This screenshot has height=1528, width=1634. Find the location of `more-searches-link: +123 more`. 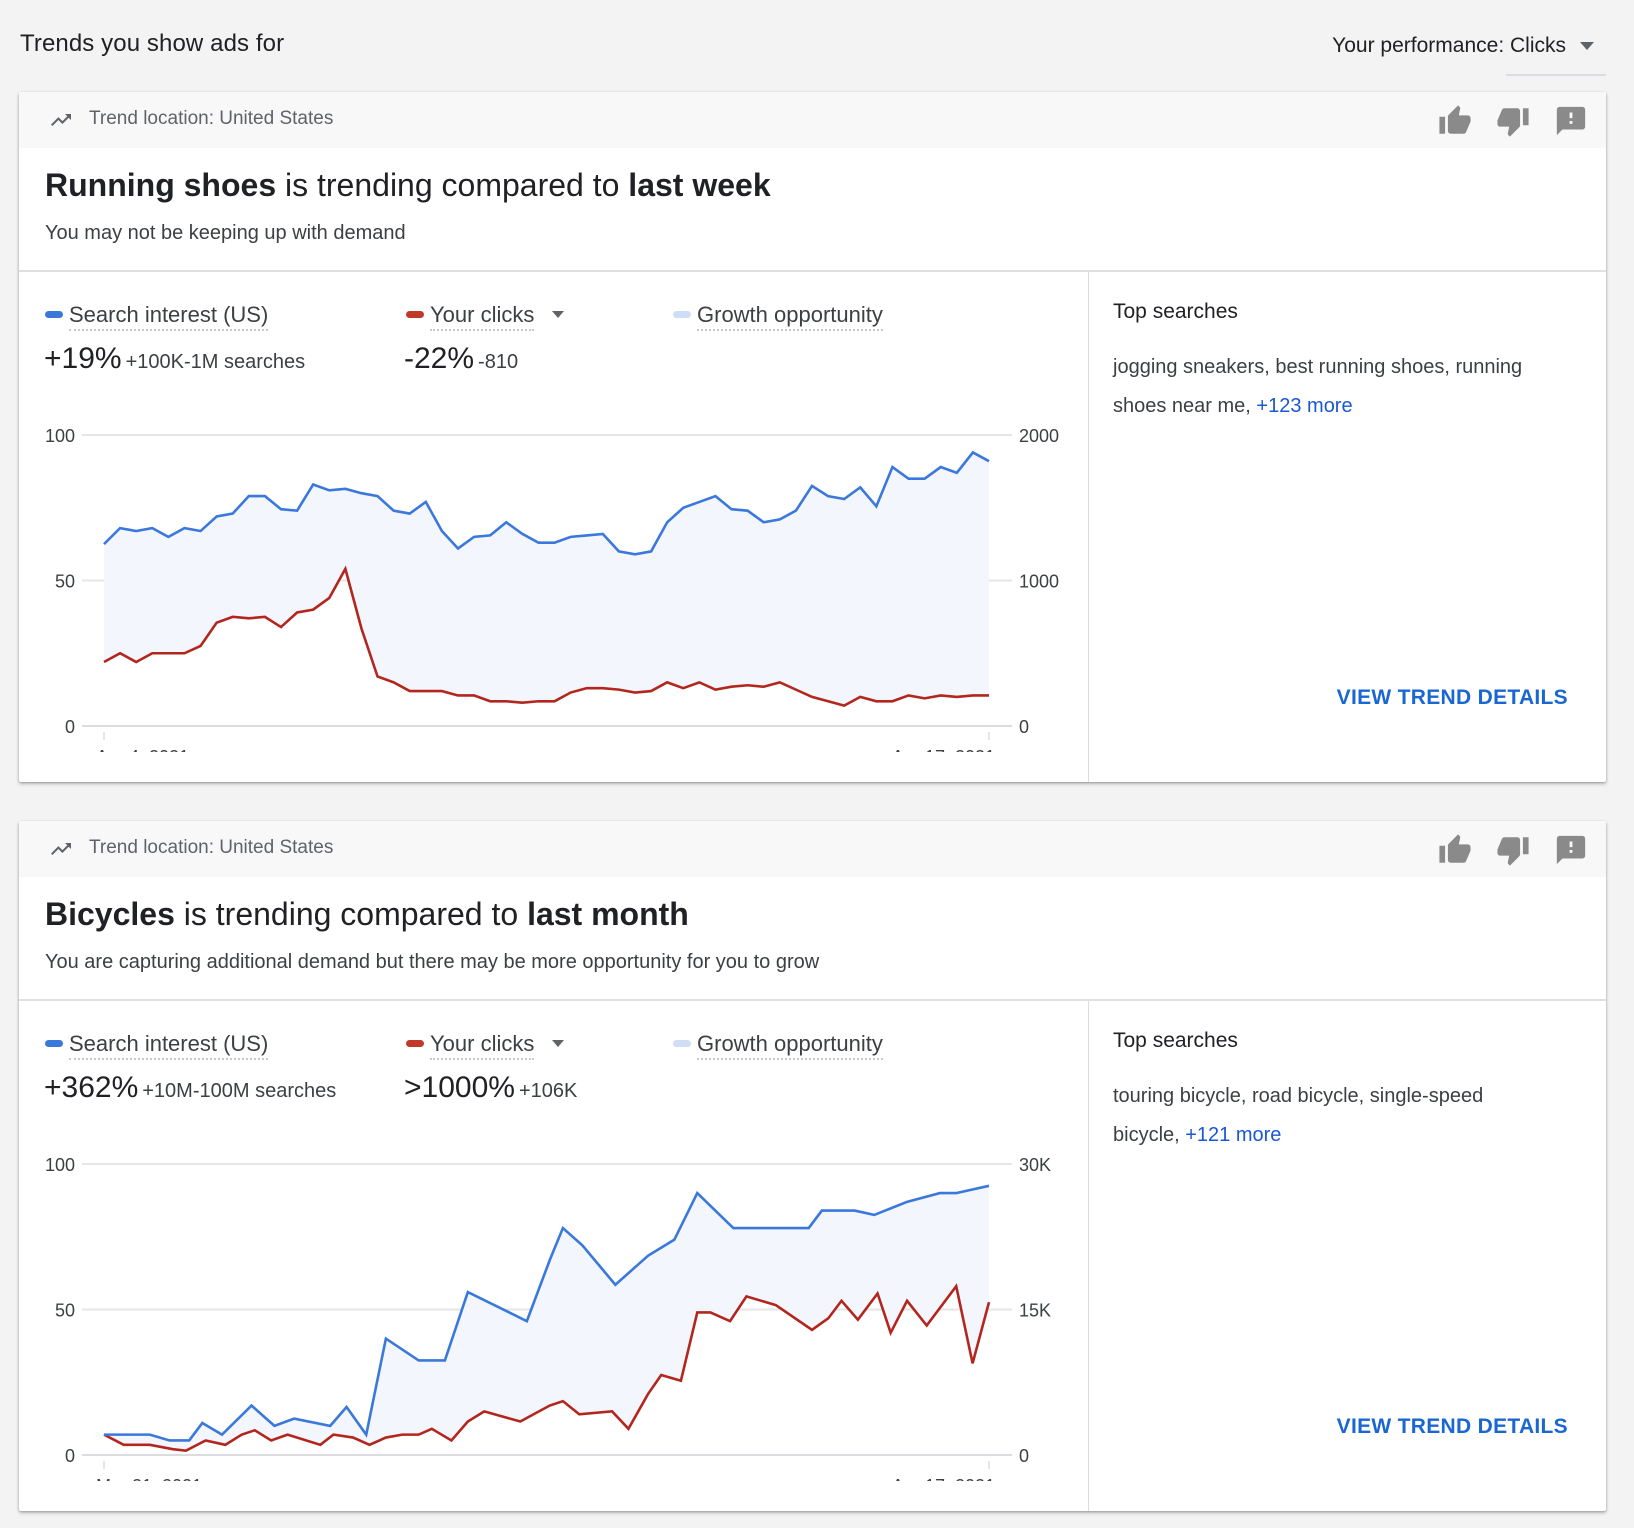

more-searches-link: +123 more is located at coordinates (1304, 406).